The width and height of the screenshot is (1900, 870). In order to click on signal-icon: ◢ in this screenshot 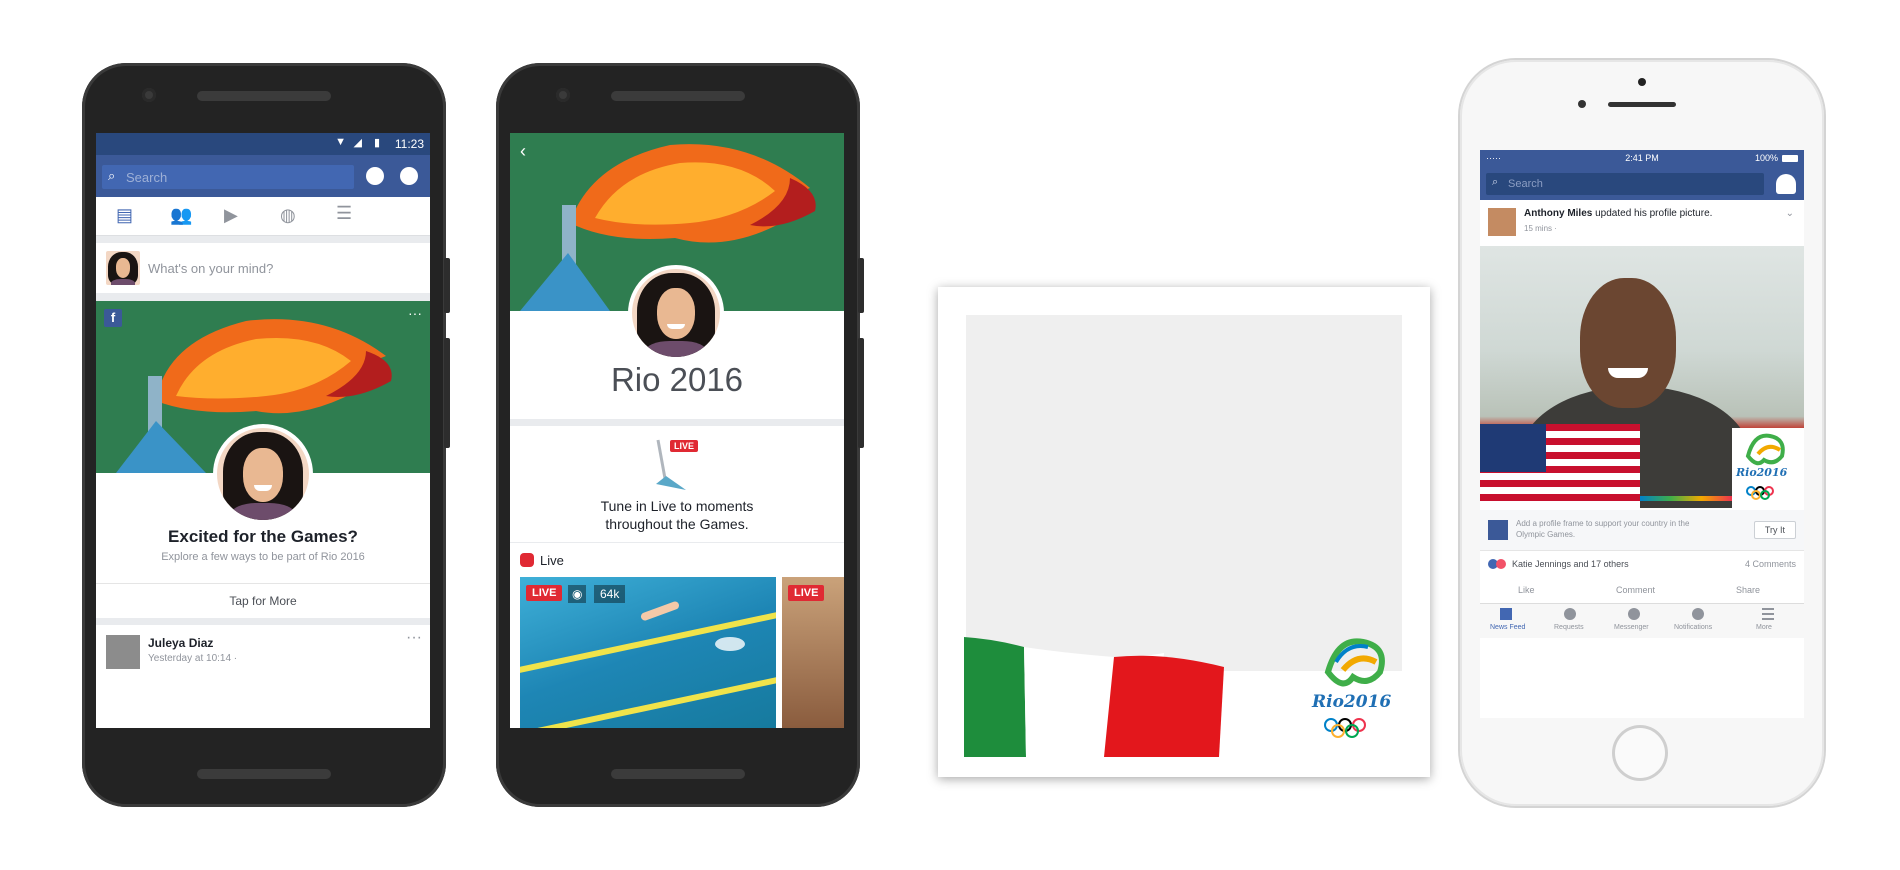, I will do `click(357, 143)`.